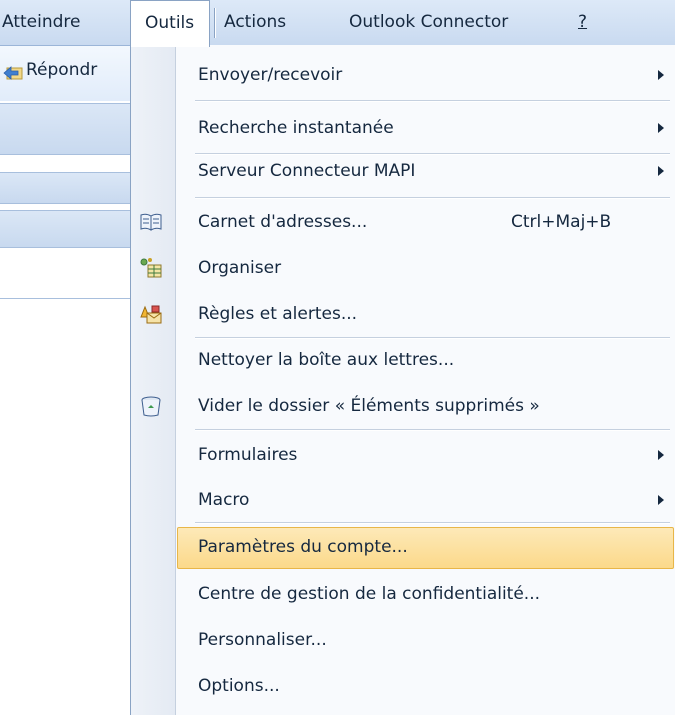 This screenshot has height=715, width=675. What do you see at coordinates (270, 75) in the screenshot?
I see `menu-item-label: Envoyer/recevoir` at bounding box center [270, 75].